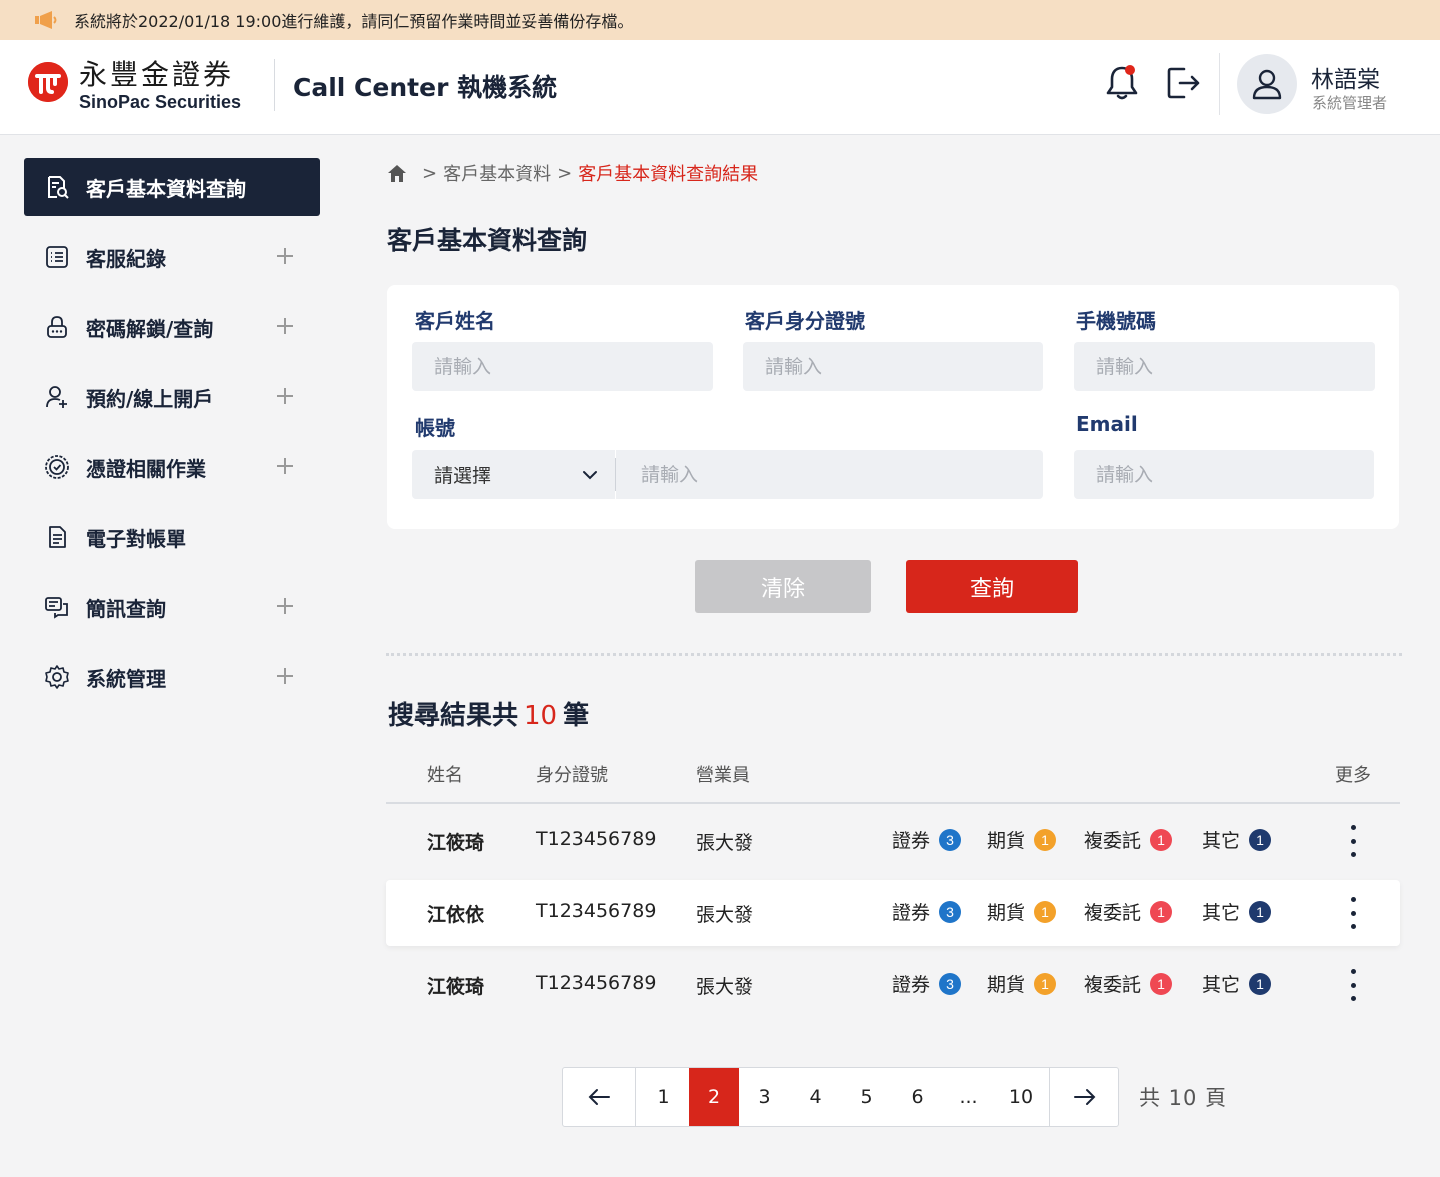 This screenshot has width=1440, height=1177. I want to click on search-button: 查詢, so click(992, 586).